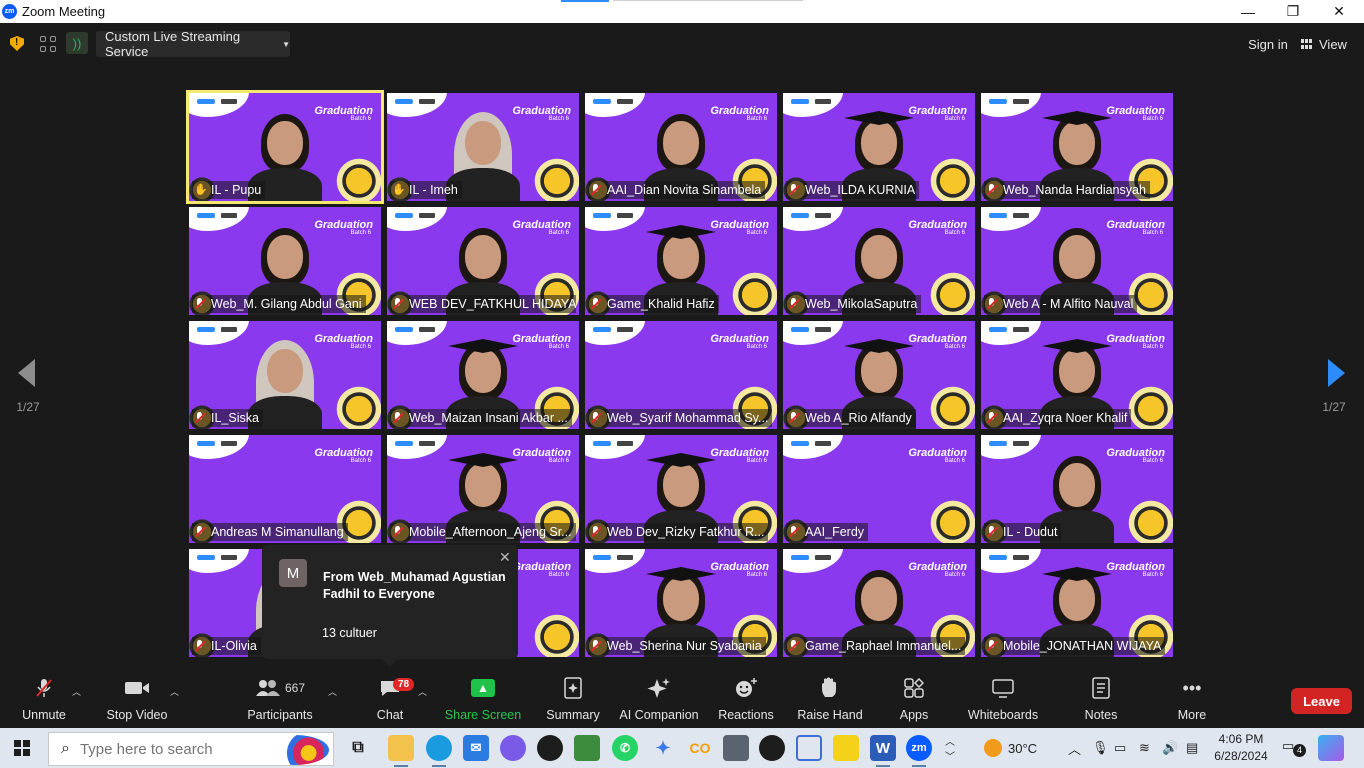 This screenshot has width=1364, height=768. What do you see at coordinates (659, 700) in the screenshot?
I see `ai-companion-button: AI Companion` at bounding box center [659, 700].